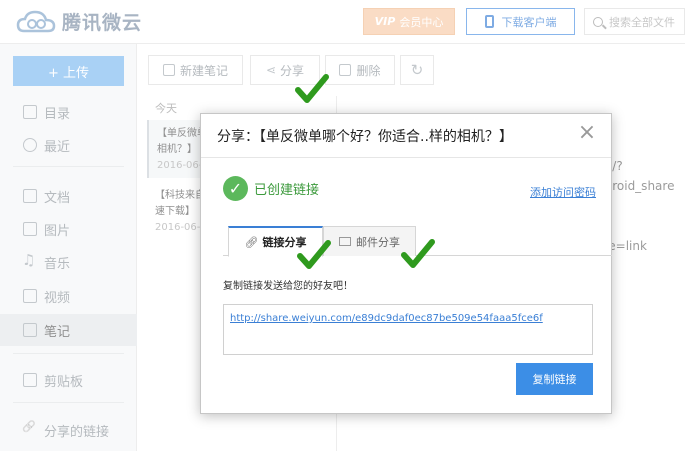 The height and width of the screenshot is (451, 685). What do you see at coordinates (288, 286) in the screenshot?
I see `share-hint-text: 复制链接发送给您的好友吧！` at bounding box center [288, 286].